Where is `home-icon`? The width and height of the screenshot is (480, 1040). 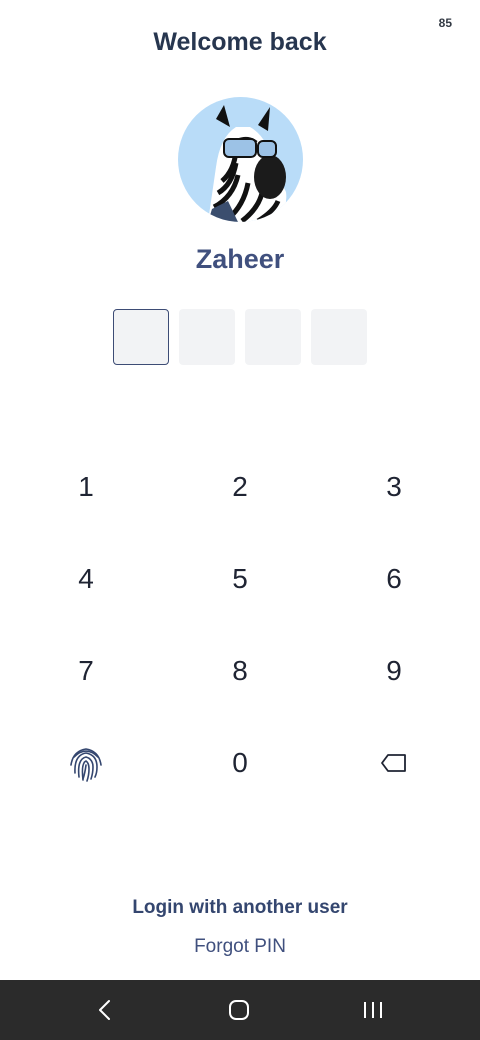 home-icon is located at coordinates (239, 1010).